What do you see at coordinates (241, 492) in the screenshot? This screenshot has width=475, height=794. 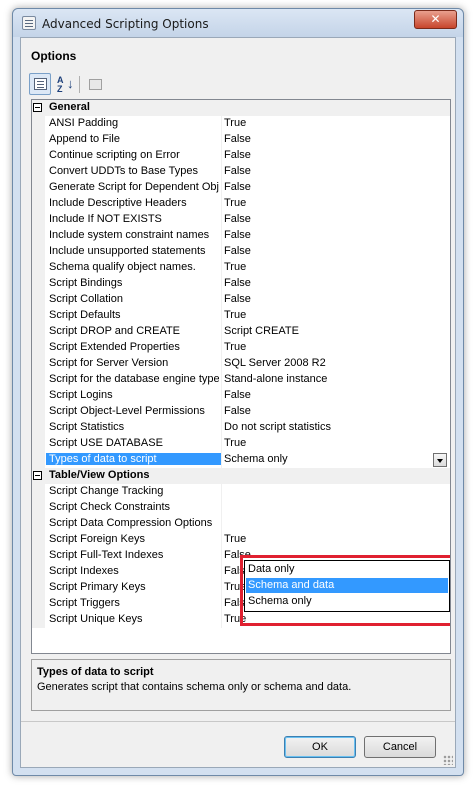 I see `property-row: Script Change Tracking` at bounding box center [241, 492].